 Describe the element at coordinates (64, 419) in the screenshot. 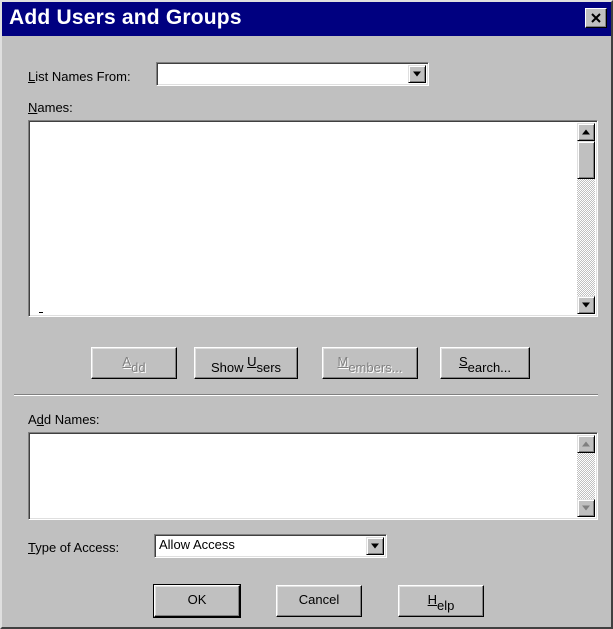

I see `add-names-label: Add Names:` at that location.